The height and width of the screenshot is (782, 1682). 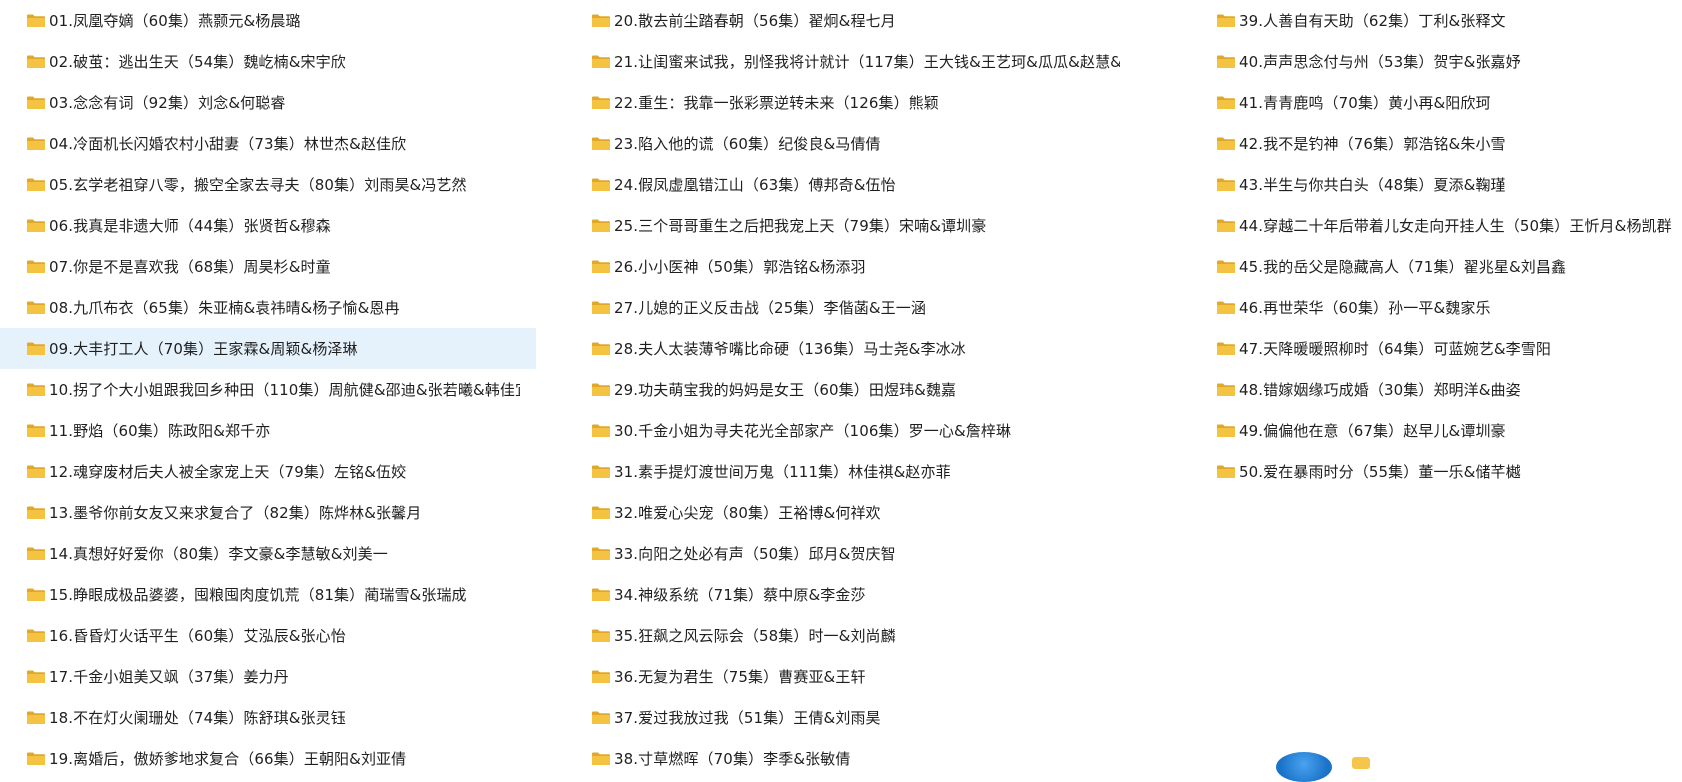 I want to click on folder-label: 02.破茧：逃出生天（54集）魏屹楠&宋宇欣, so click(x=197, y=62).